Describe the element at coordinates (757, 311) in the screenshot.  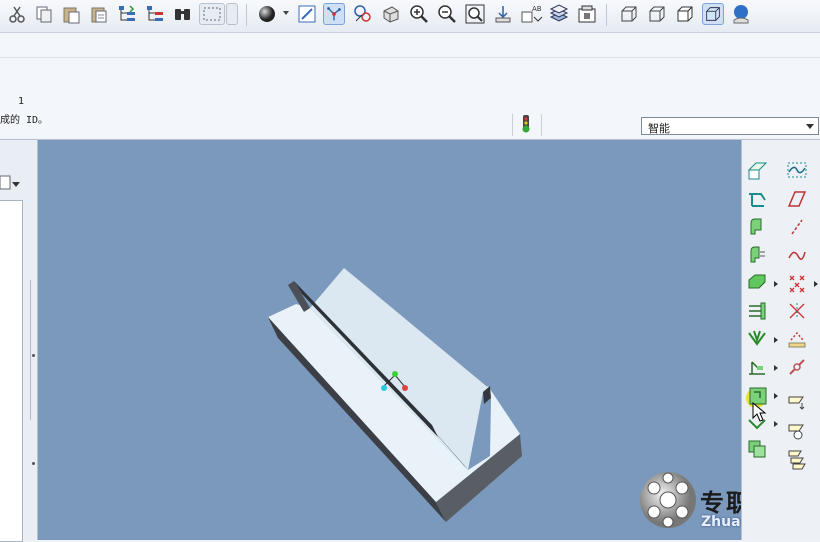
I see `blend-icon` at that location.